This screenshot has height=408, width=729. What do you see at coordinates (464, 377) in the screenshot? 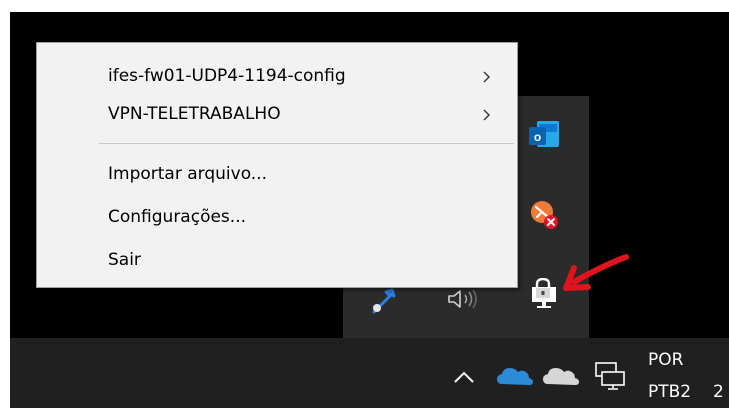
I see `chevron-up-icon` at bounding box center [464, 377].